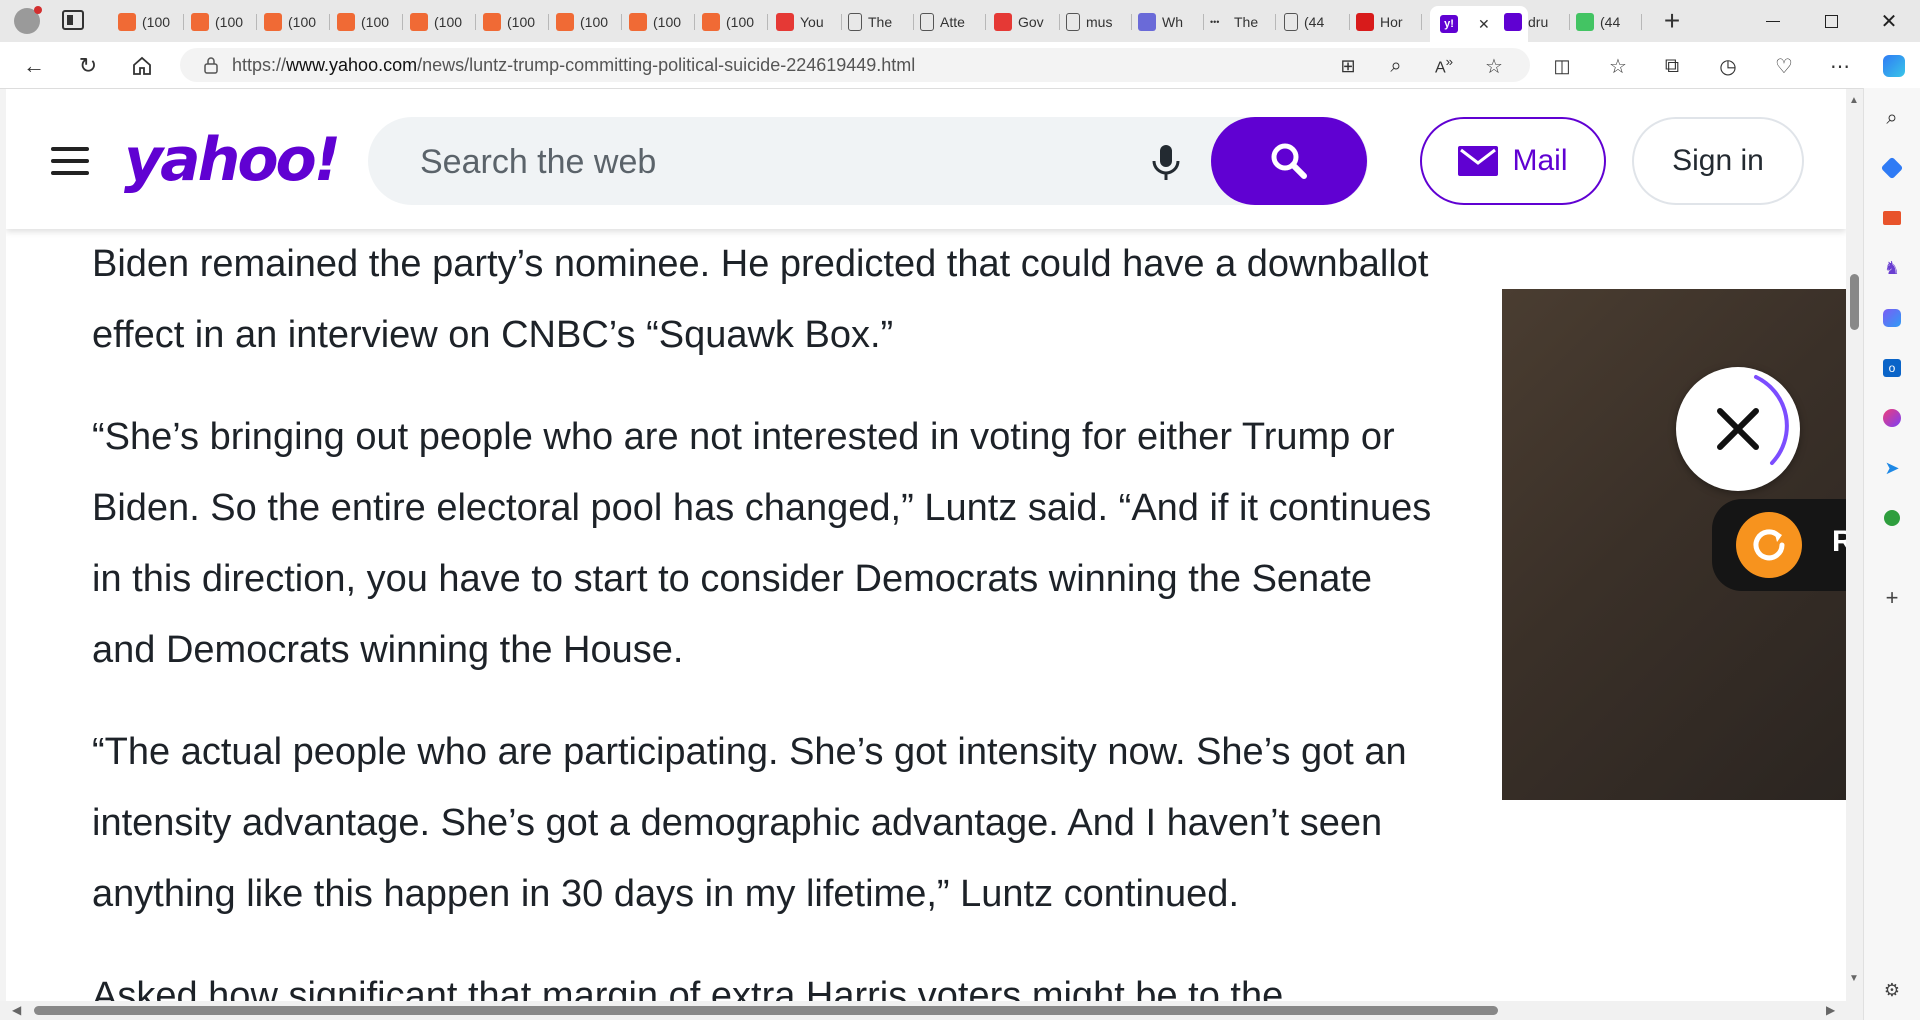 The image size is (1920, 1020). What do you see at coordinates (1854, 545) in the screenshot?
I see `vertical-scrollbar: ▲ ▼` at bounding box center [1854, 545].